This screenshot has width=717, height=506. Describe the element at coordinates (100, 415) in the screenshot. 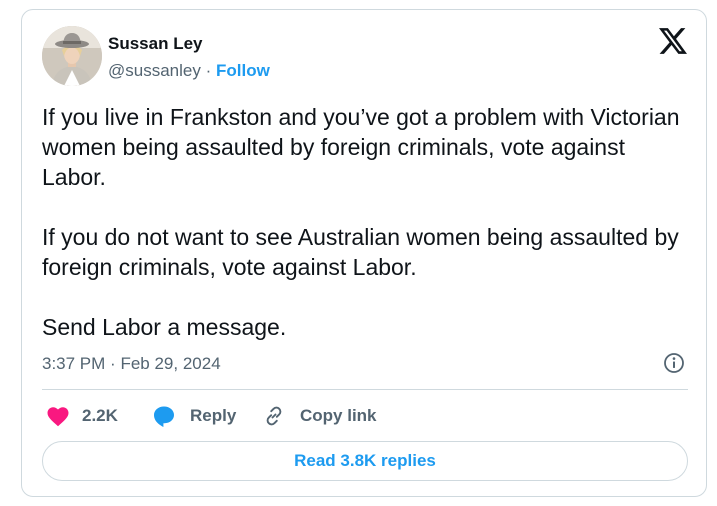

I see `like-count: 2.2K` at that location.